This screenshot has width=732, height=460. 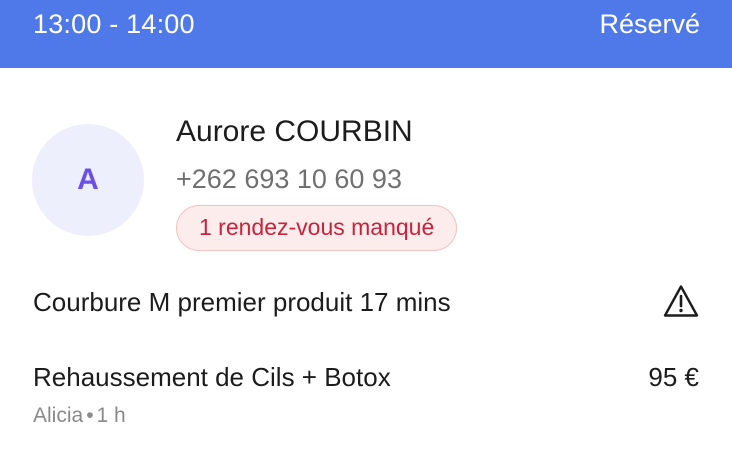 I want to click on appointment-note: Courbure M premier produit 17 mins, so click(x=242, y=302).